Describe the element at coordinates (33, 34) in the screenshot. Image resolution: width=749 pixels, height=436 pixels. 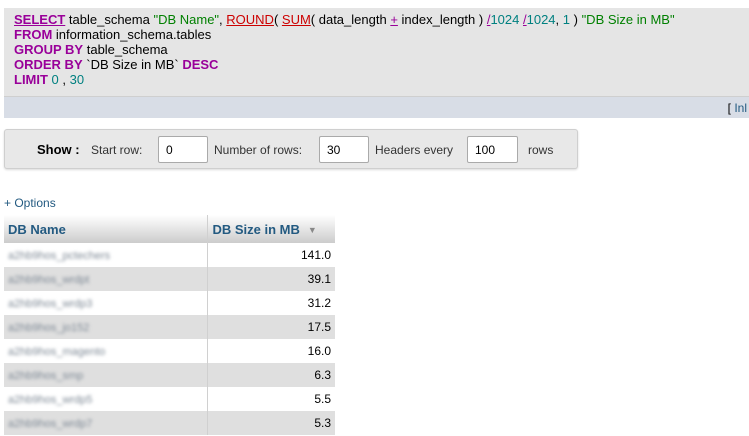
I see `sql-from-keyword: FROM` at that location.